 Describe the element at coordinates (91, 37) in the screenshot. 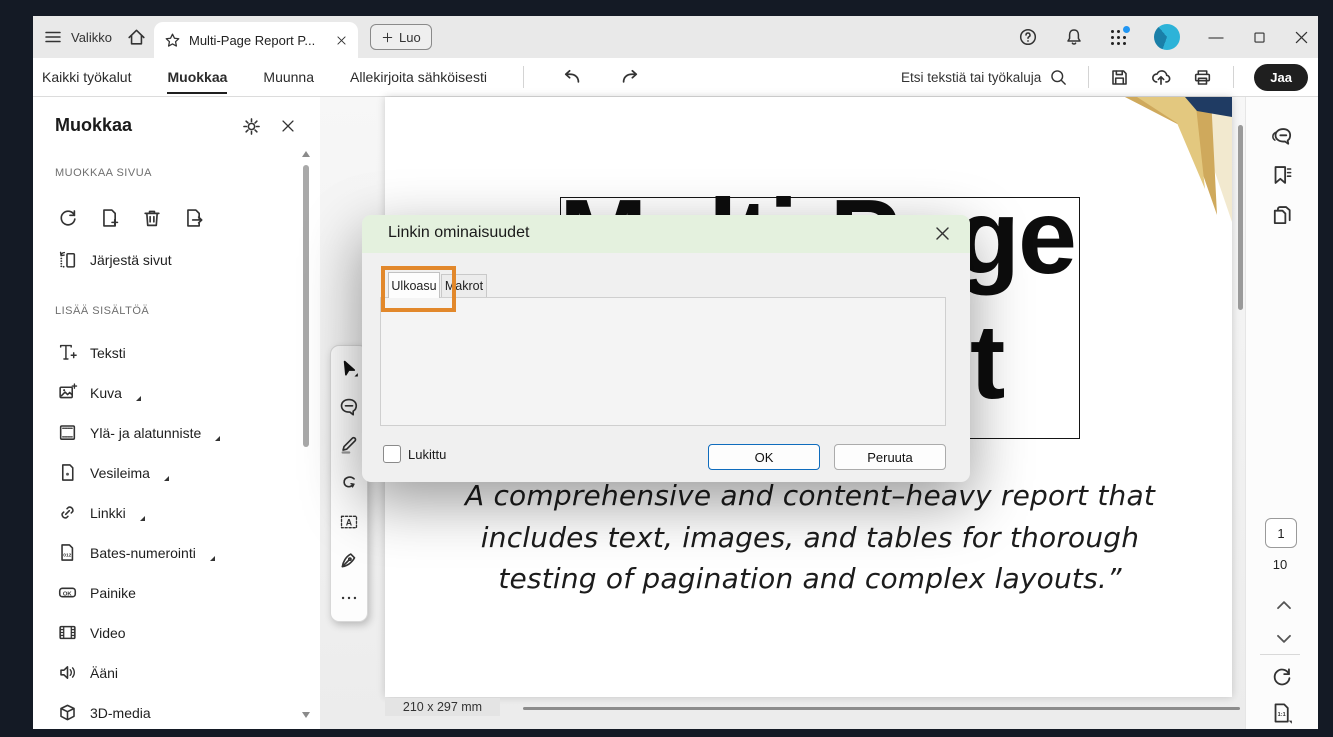

I see `menu-label: Valikko` at that location.